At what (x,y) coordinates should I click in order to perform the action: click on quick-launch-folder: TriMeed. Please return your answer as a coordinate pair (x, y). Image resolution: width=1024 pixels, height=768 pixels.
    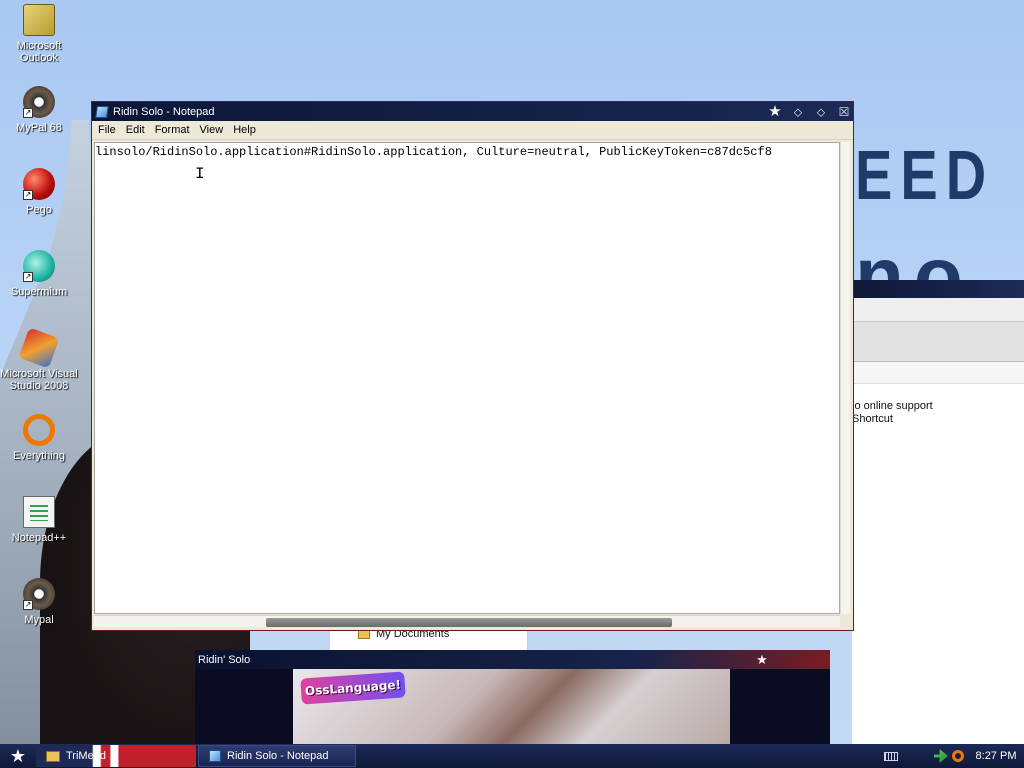
    Looking at the image, I should click on (116, 756).